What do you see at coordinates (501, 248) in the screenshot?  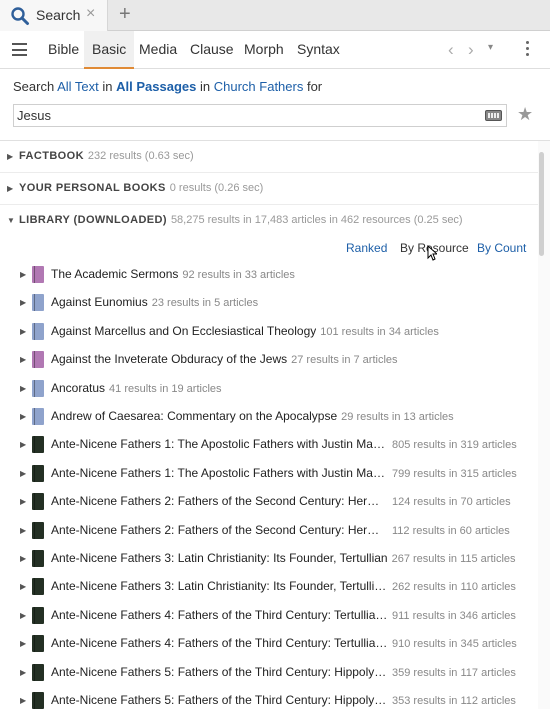 I see `sort-by-count: By Count` at bounding box center [501, 248].